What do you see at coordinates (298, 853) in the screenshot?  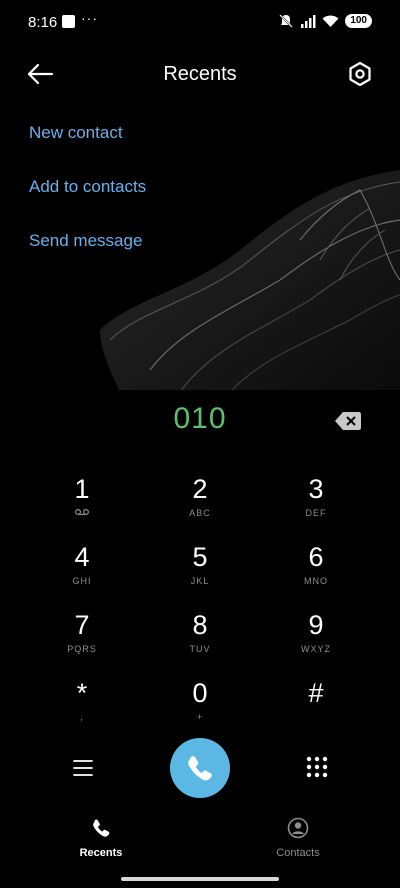 I see `tab-contacts-label: Contacts` at bounding box center [298, 853].